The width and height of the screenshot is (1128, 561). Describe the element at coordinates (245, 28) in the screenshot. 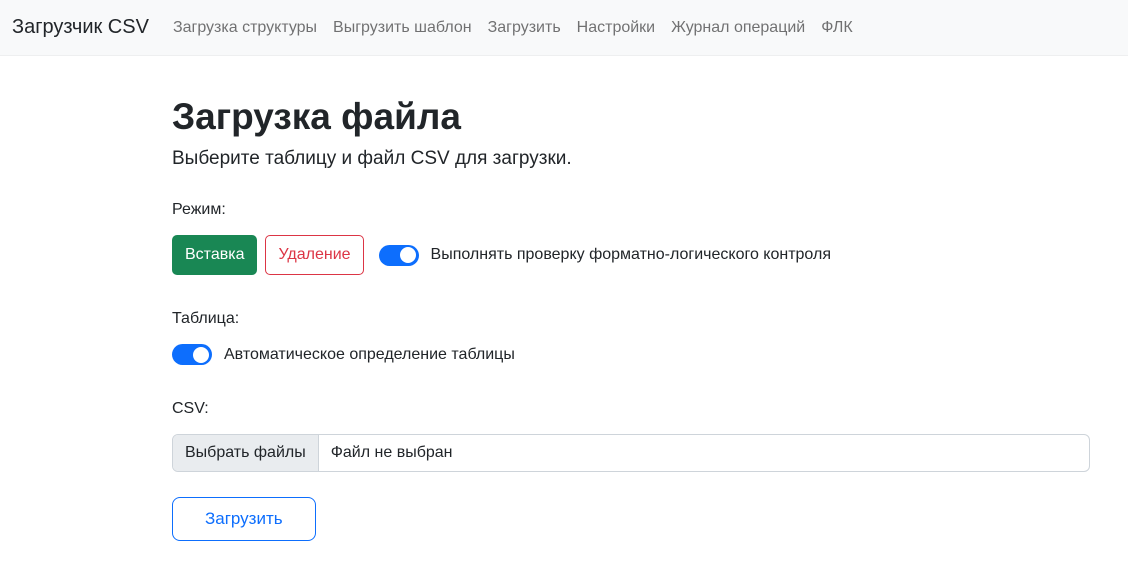

I see `nav-item-structure-upload: Загрузка структуры` at that location.